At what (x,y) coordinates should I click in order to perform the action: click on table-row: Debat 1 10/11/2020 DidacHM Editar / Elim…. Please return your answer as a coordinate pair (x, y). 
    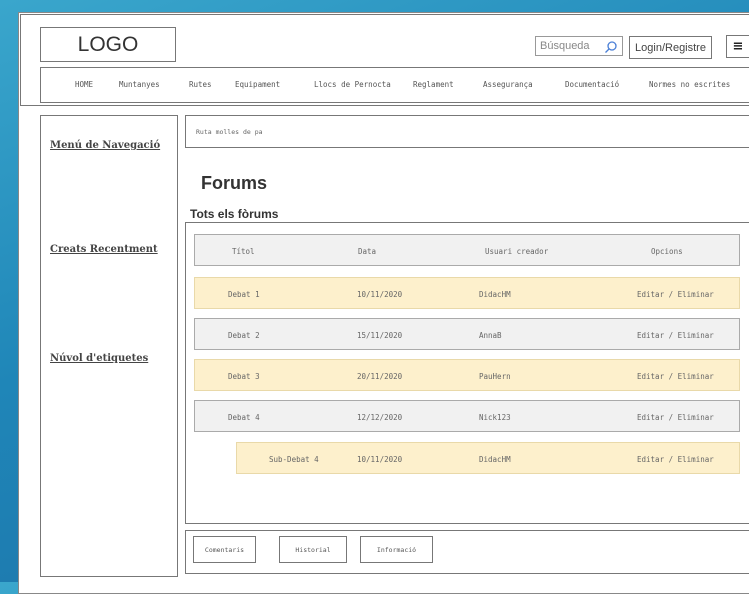
    Looking at the image, I should click on (467, 293).